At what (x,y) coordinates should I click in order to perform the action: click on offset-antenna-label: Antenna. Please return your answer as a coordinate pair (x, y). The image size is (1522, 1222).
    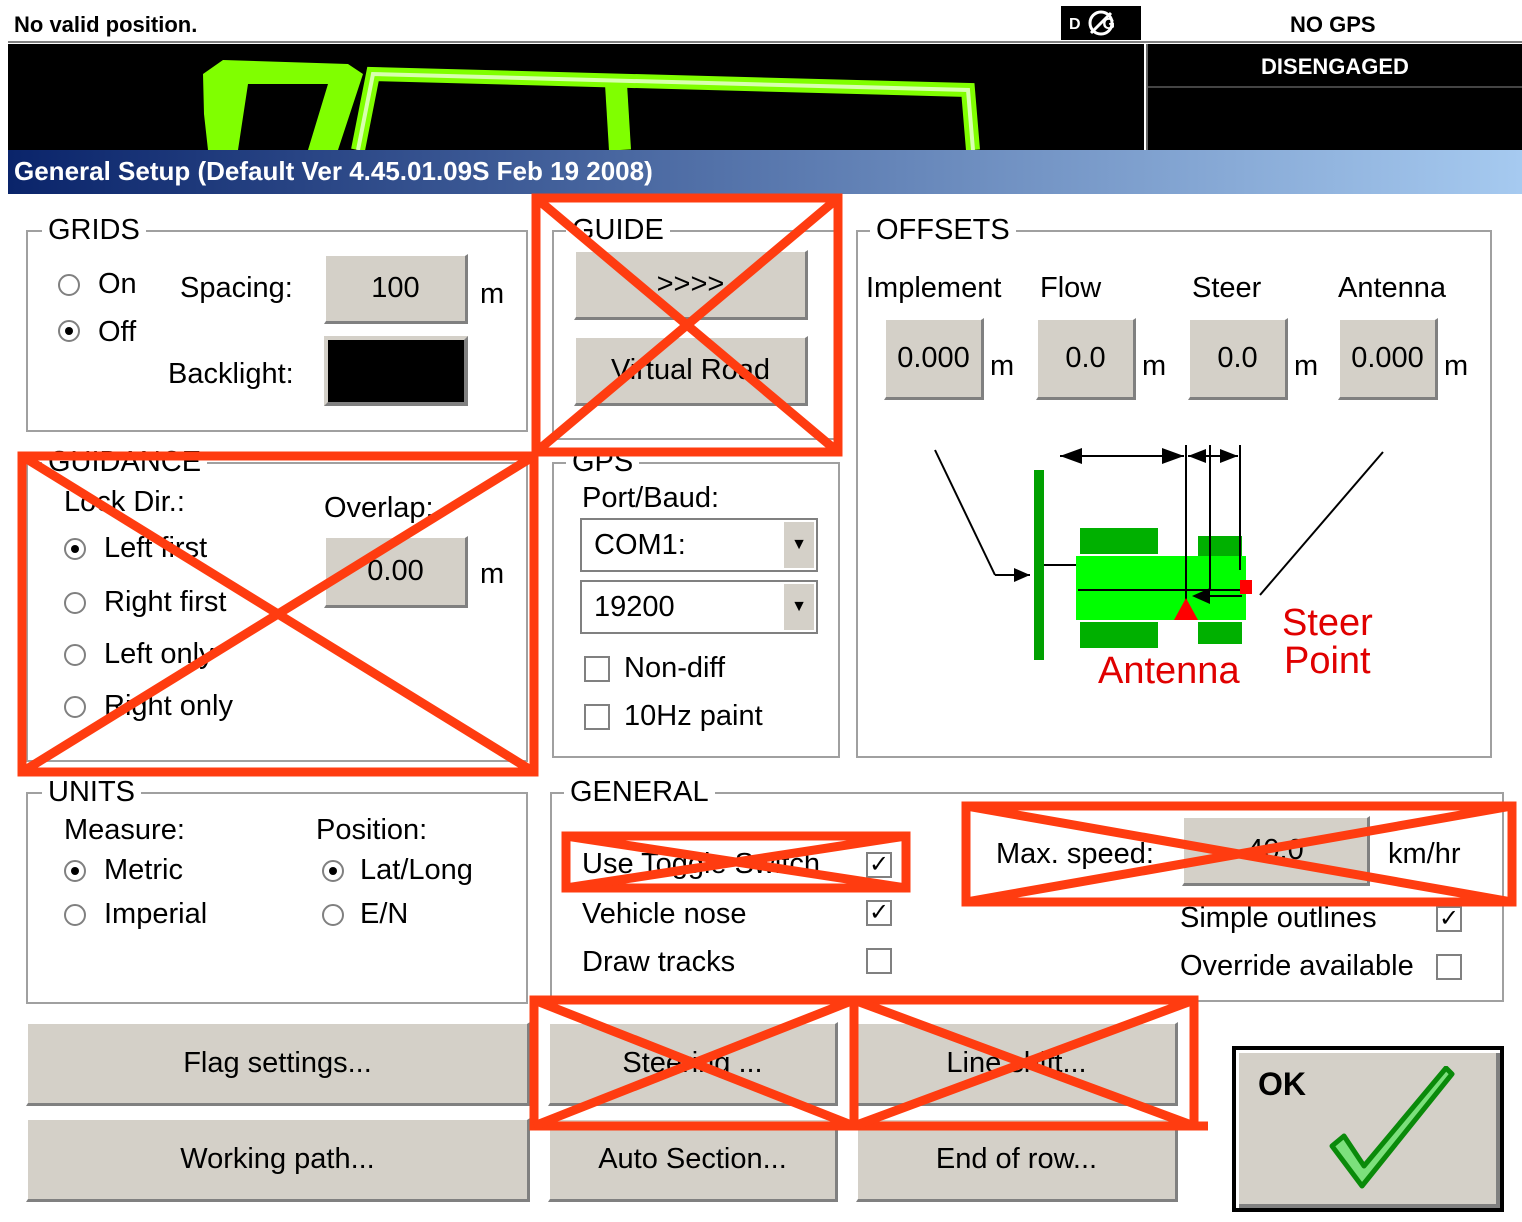
    Looking at the image, I should click on (1392, 288).